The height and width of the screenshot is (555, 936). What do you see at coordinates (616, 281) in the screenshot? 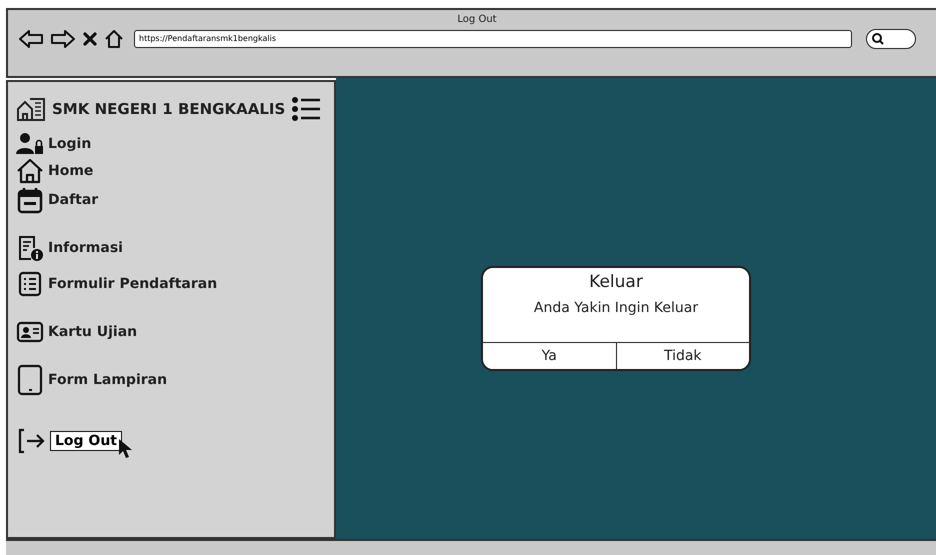
I see `dialog-title: Keluar` at bounding box center [616, 281].